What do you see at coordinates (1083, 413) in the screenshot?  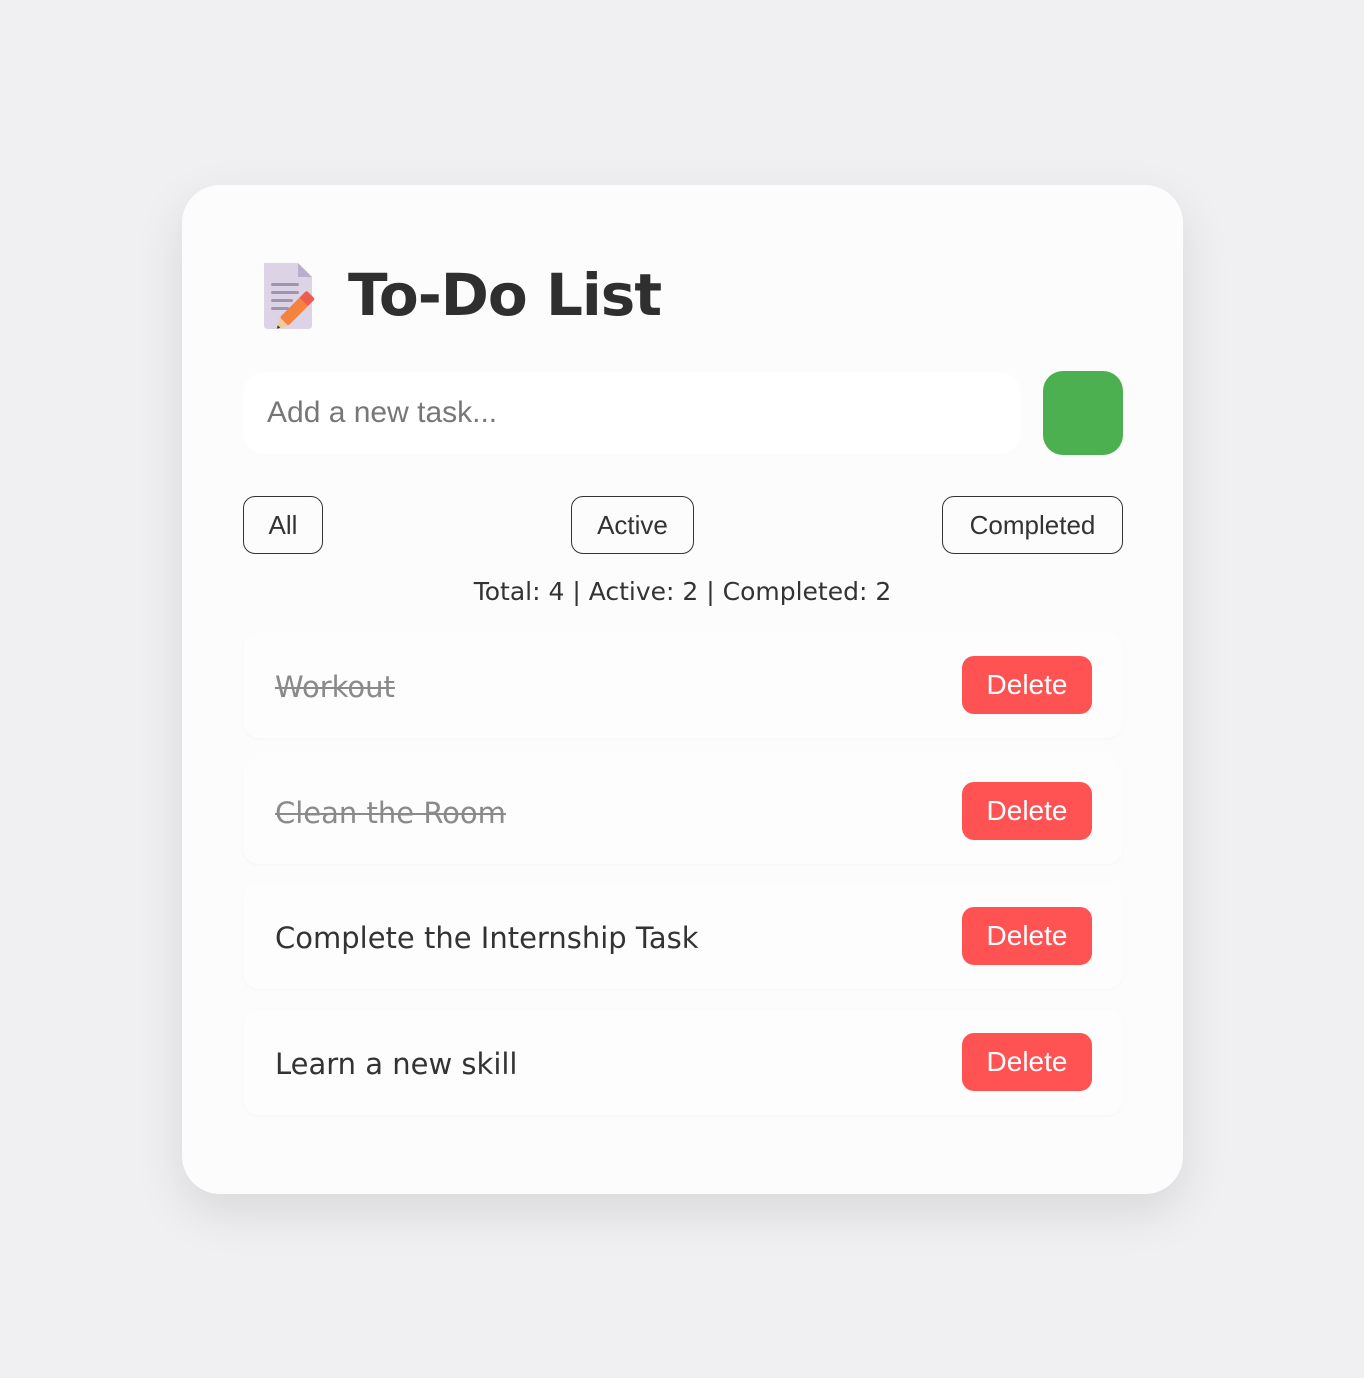 I see `add-task-button` at bounding box center [1083, 413].